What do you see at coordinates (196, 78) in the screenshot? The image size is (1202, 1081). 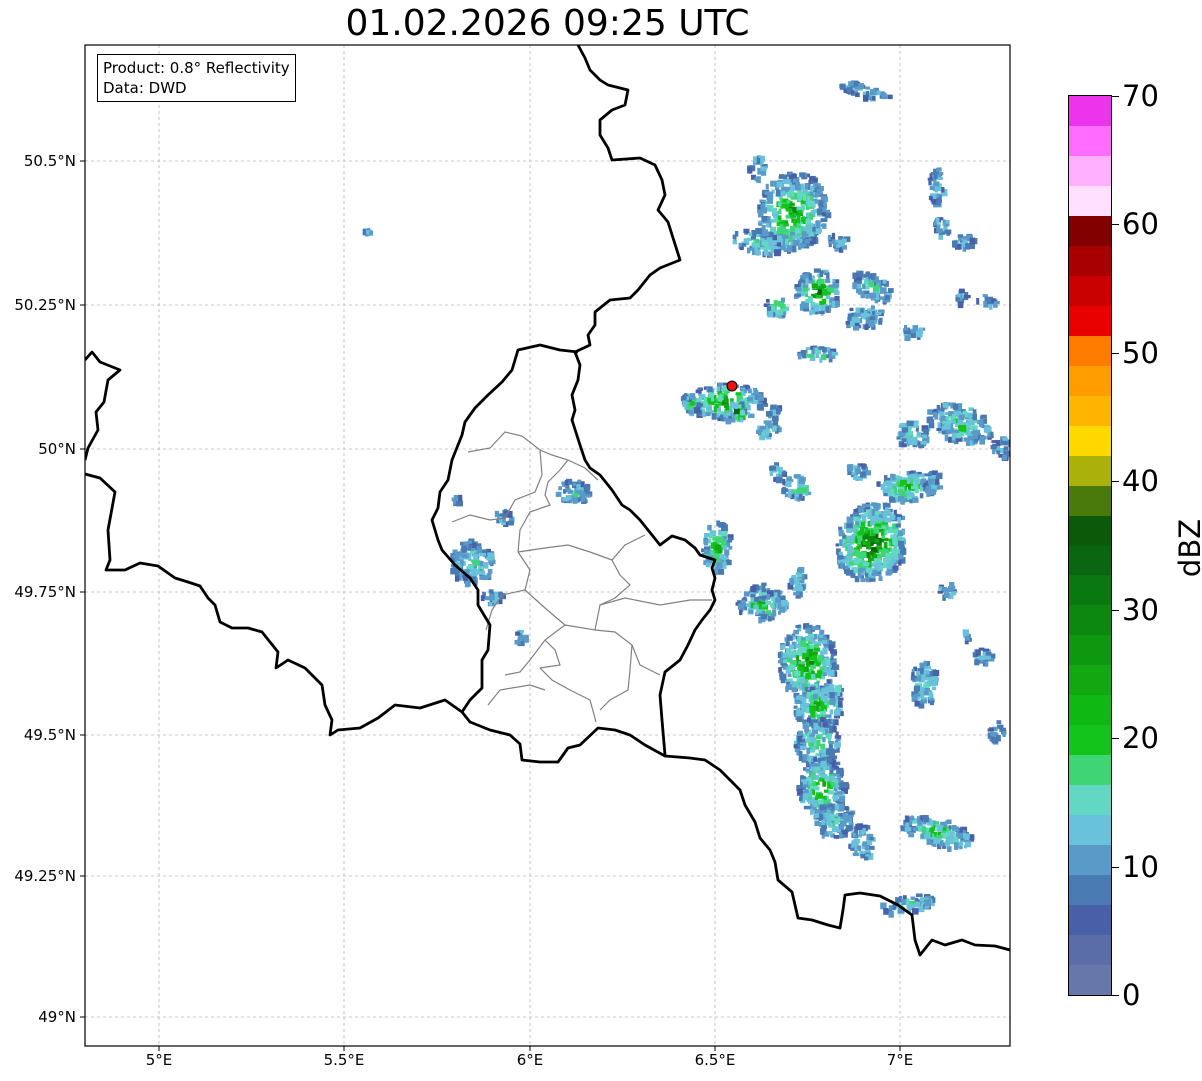 I see `product-info-box: Product: 0.8° Reflectivity Data: DWD` at bounding box center [196, 78].